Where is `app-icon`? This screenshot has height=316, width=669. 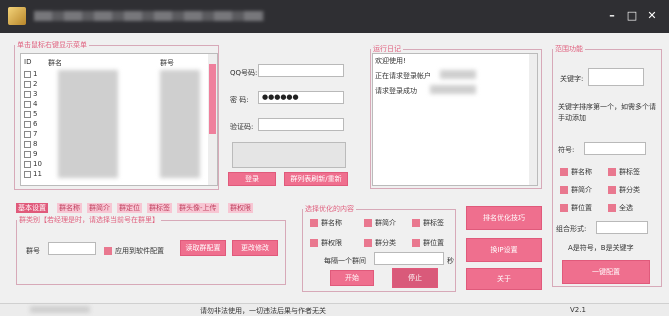
app-icon is located at coordinates (17, 16).